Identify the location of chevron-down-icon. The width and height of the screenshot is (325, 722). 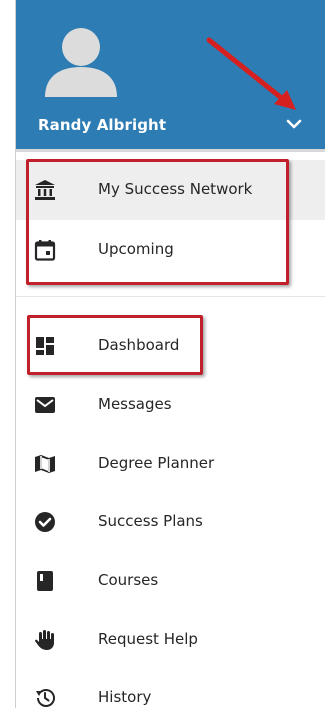
(294, 124).